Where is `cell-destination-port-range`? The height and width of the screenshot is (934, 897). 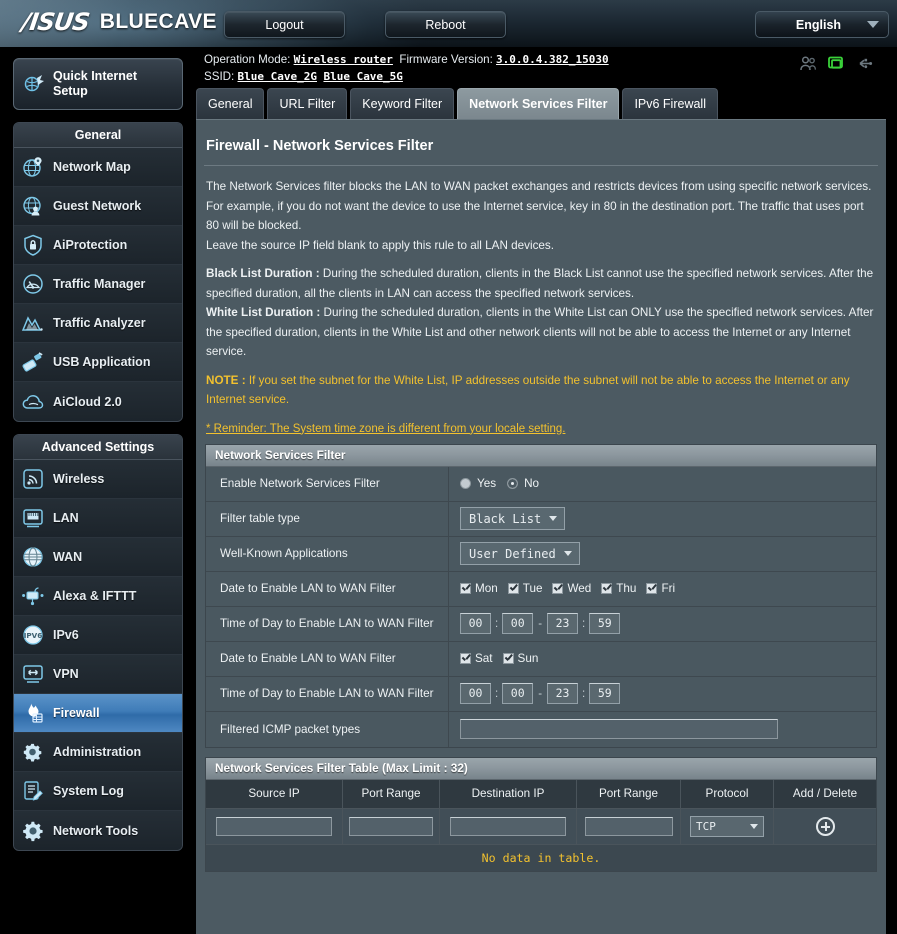
cell-destination-port-range is located at coordinates (629, 826).